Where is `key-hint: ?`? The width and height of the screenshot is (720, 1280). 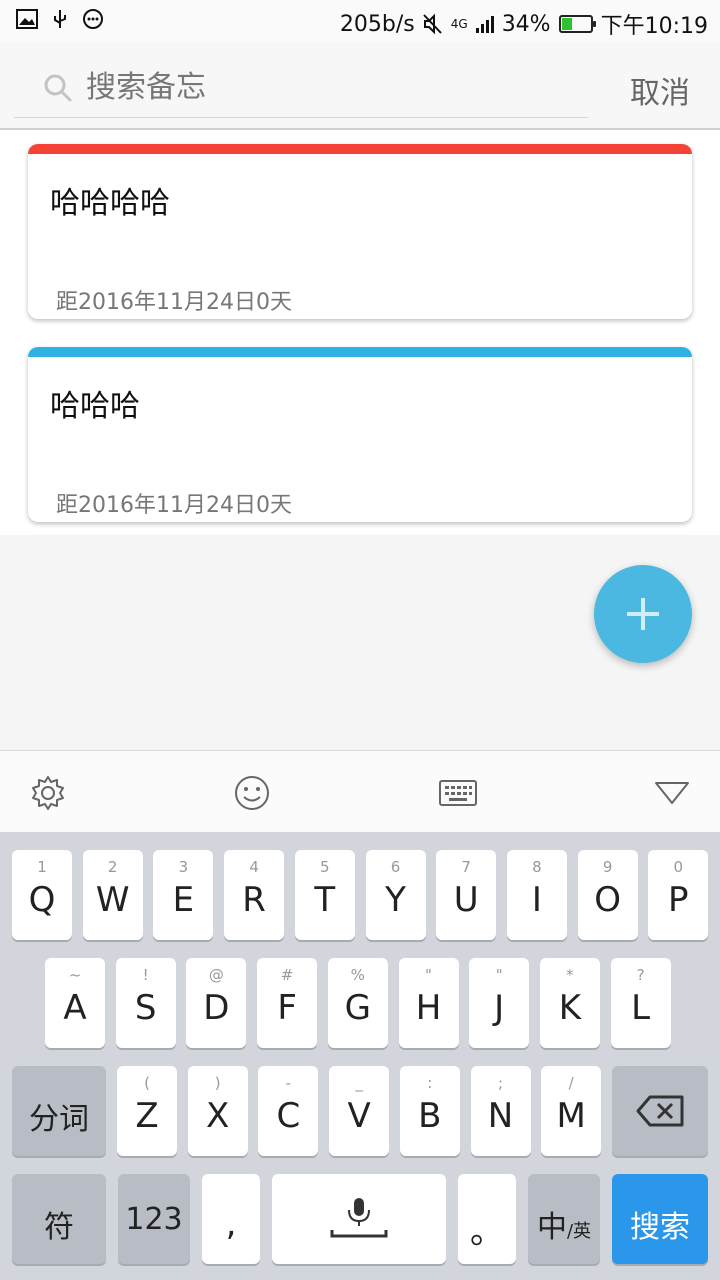
key-hint: ? is located at coordinates (640, 975).